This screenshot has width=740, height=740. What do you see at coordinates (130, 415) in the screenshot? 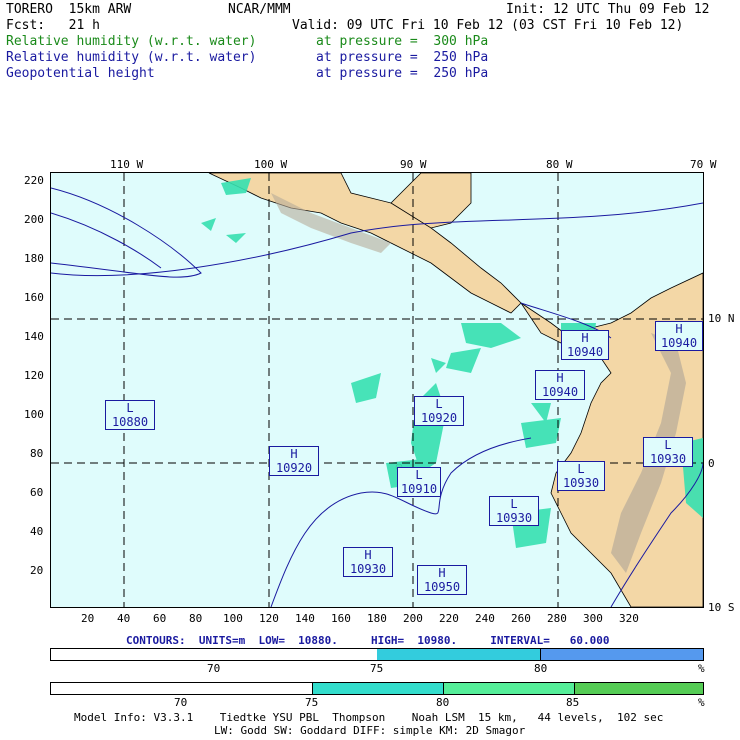
I see `pressure-center-low: L 10880` at bounding box center [130, 415].